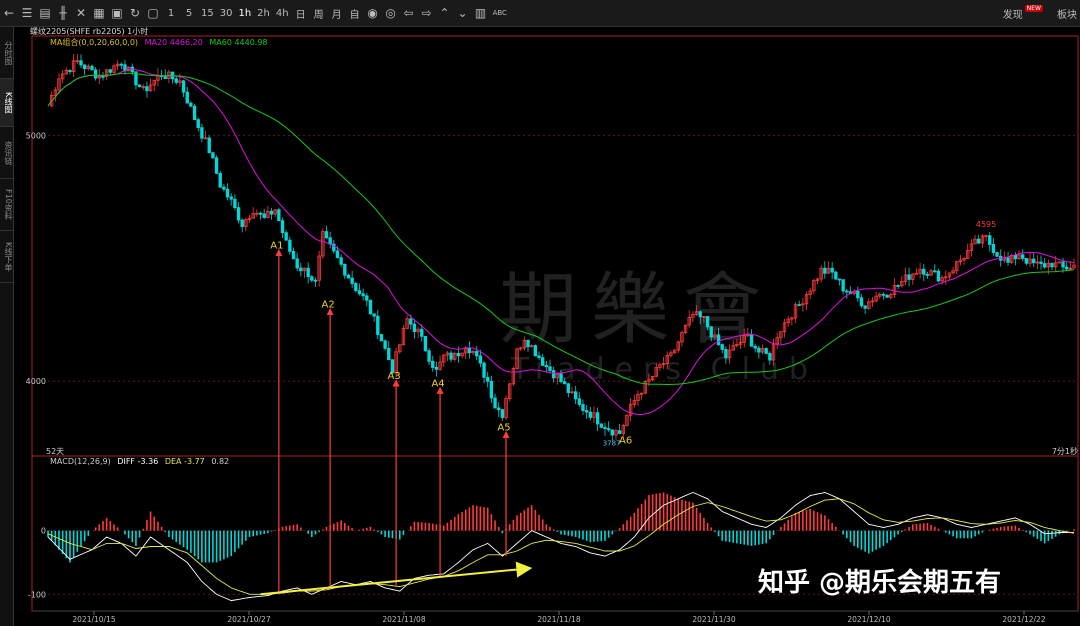  What do you see at coordinates (7, 257) in the screenshot?
I see `sidebar-tab: K线下单` at bounding box center [7, 257].